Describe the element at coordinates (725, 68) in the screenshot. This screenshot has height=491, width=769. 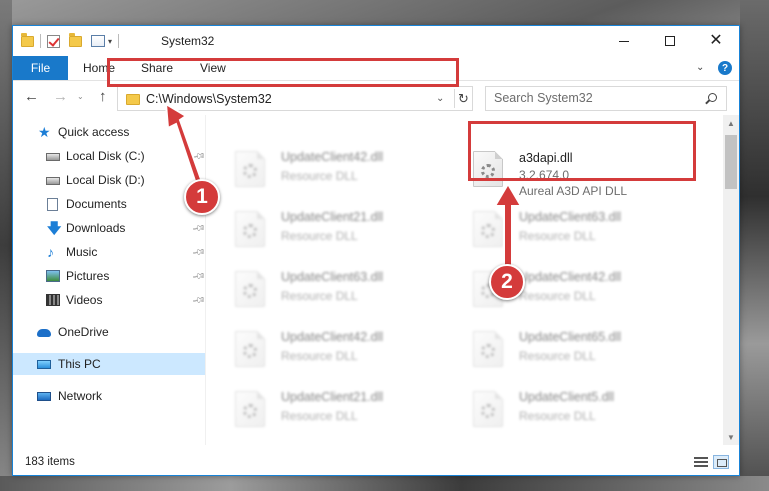
I see `help-icon: ?` at that location.